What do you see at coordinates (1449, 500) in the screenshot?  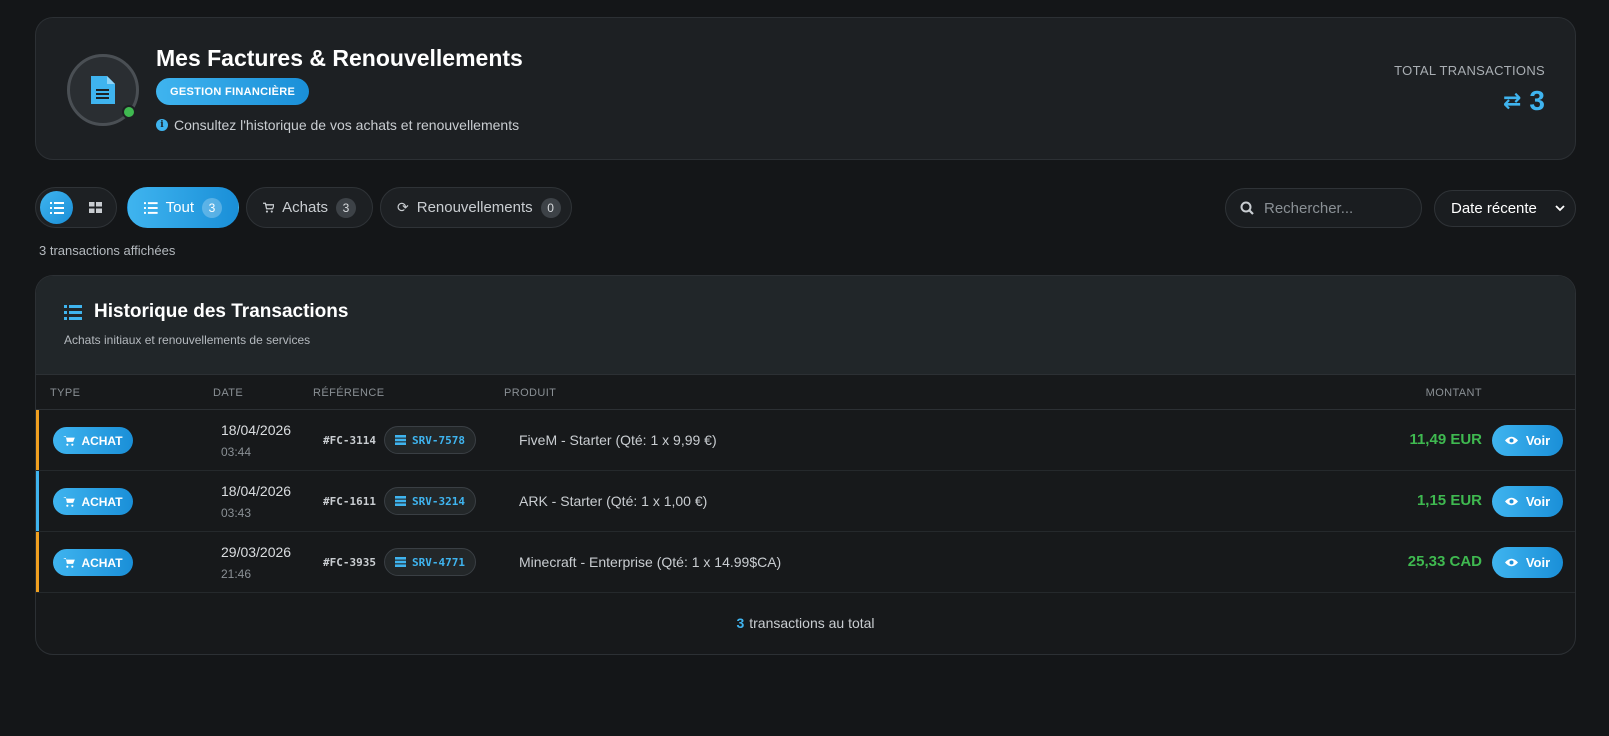 I see `transaction-amount: 1,15 EUR` at bounding box center [1449, 500].